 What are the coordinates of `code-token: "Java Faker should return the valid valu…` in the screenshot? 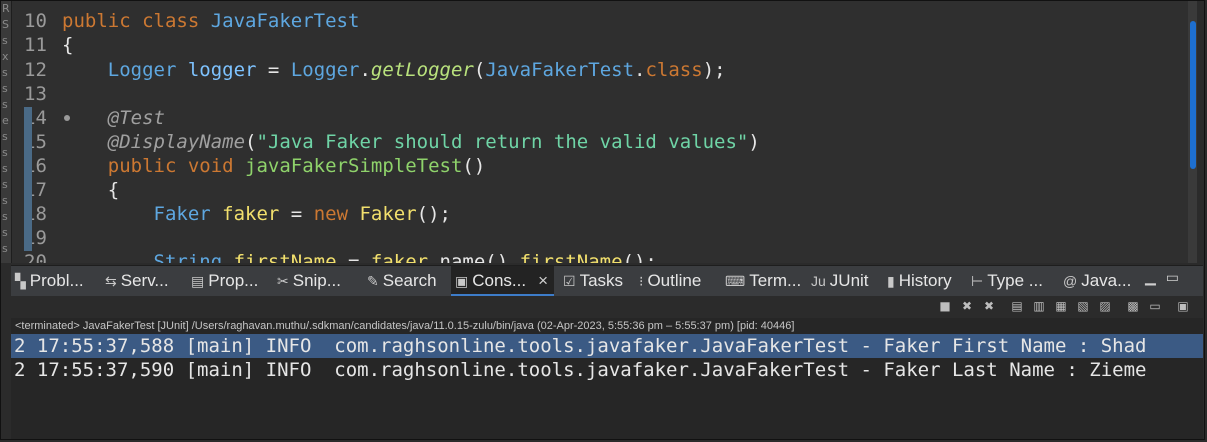 It's located at (502, 142).